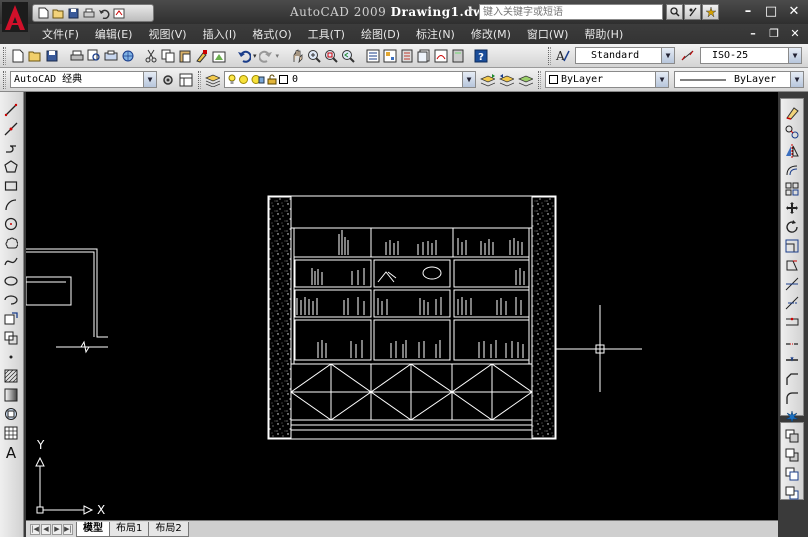  What do you see at coordinates (11, 186) in the screenshot?
I see `rectangle-icon` at bounding box center [11, 186].